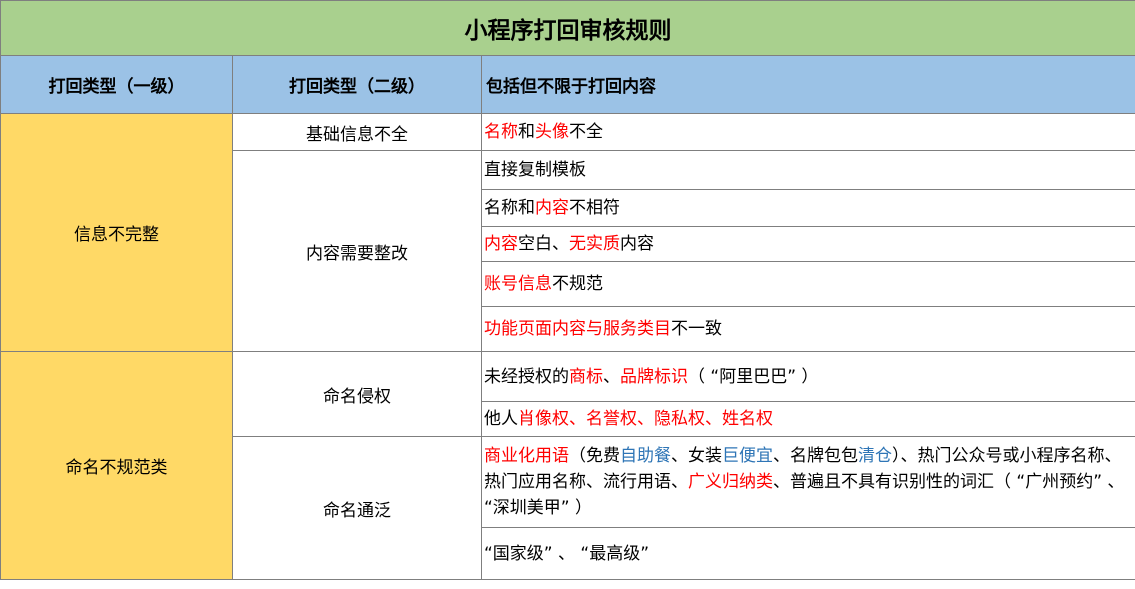 The image size is (1135, 589). Describe the element at coordinates (807, 132) in the screenshot. I see `rule-item: 名称和头像不全` at that location.